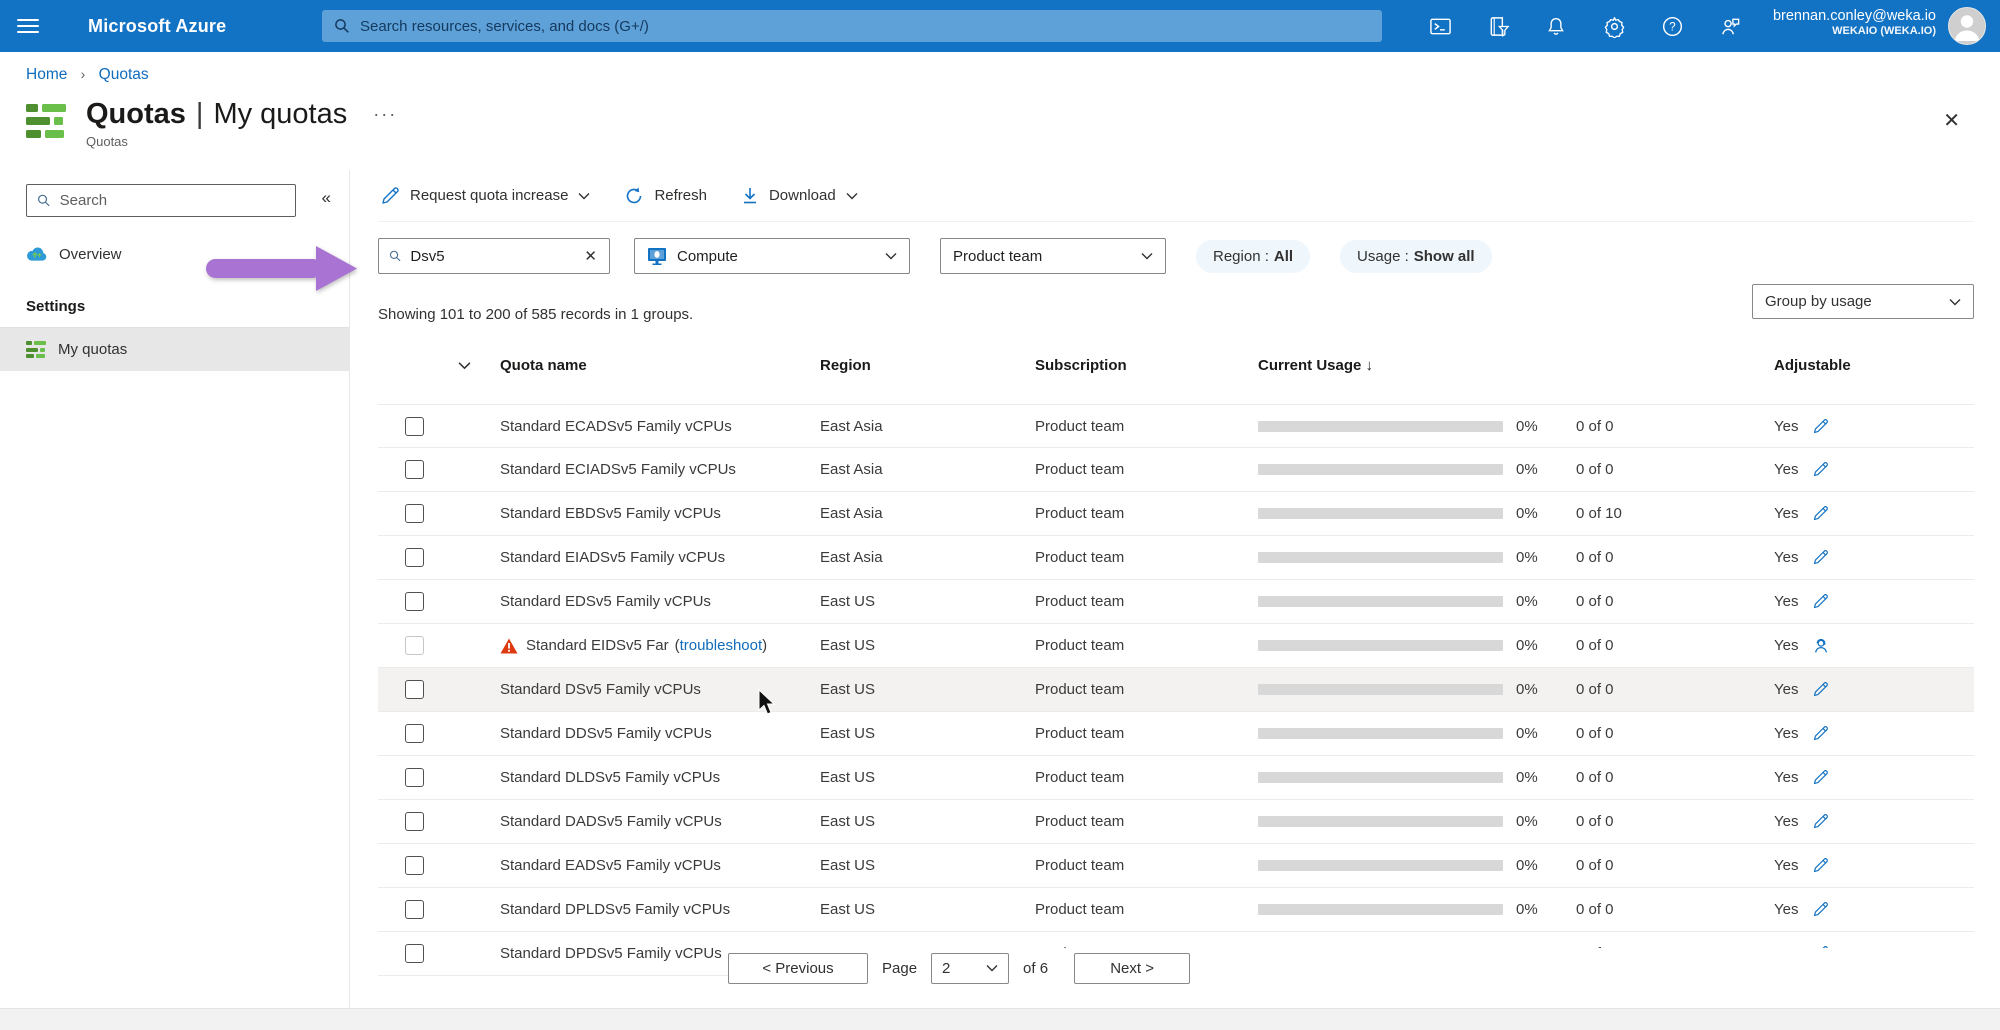 Image resolution: width=2000 pixels, height=1030 pixels. Describe the element at coordinates (90, 254) in the screenshot. I see `sidebar-item-label: Overview` at that location.